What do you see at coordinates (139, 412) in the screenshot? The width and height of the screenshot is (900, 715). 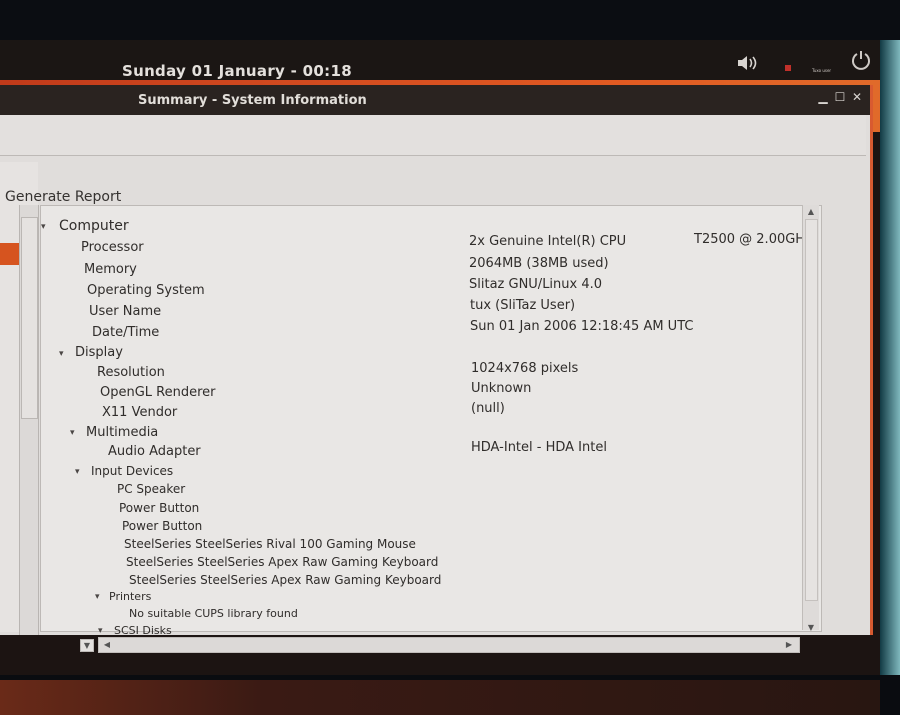 I see `tree-item: X11 Vendor` at bounding box center [139, 412].